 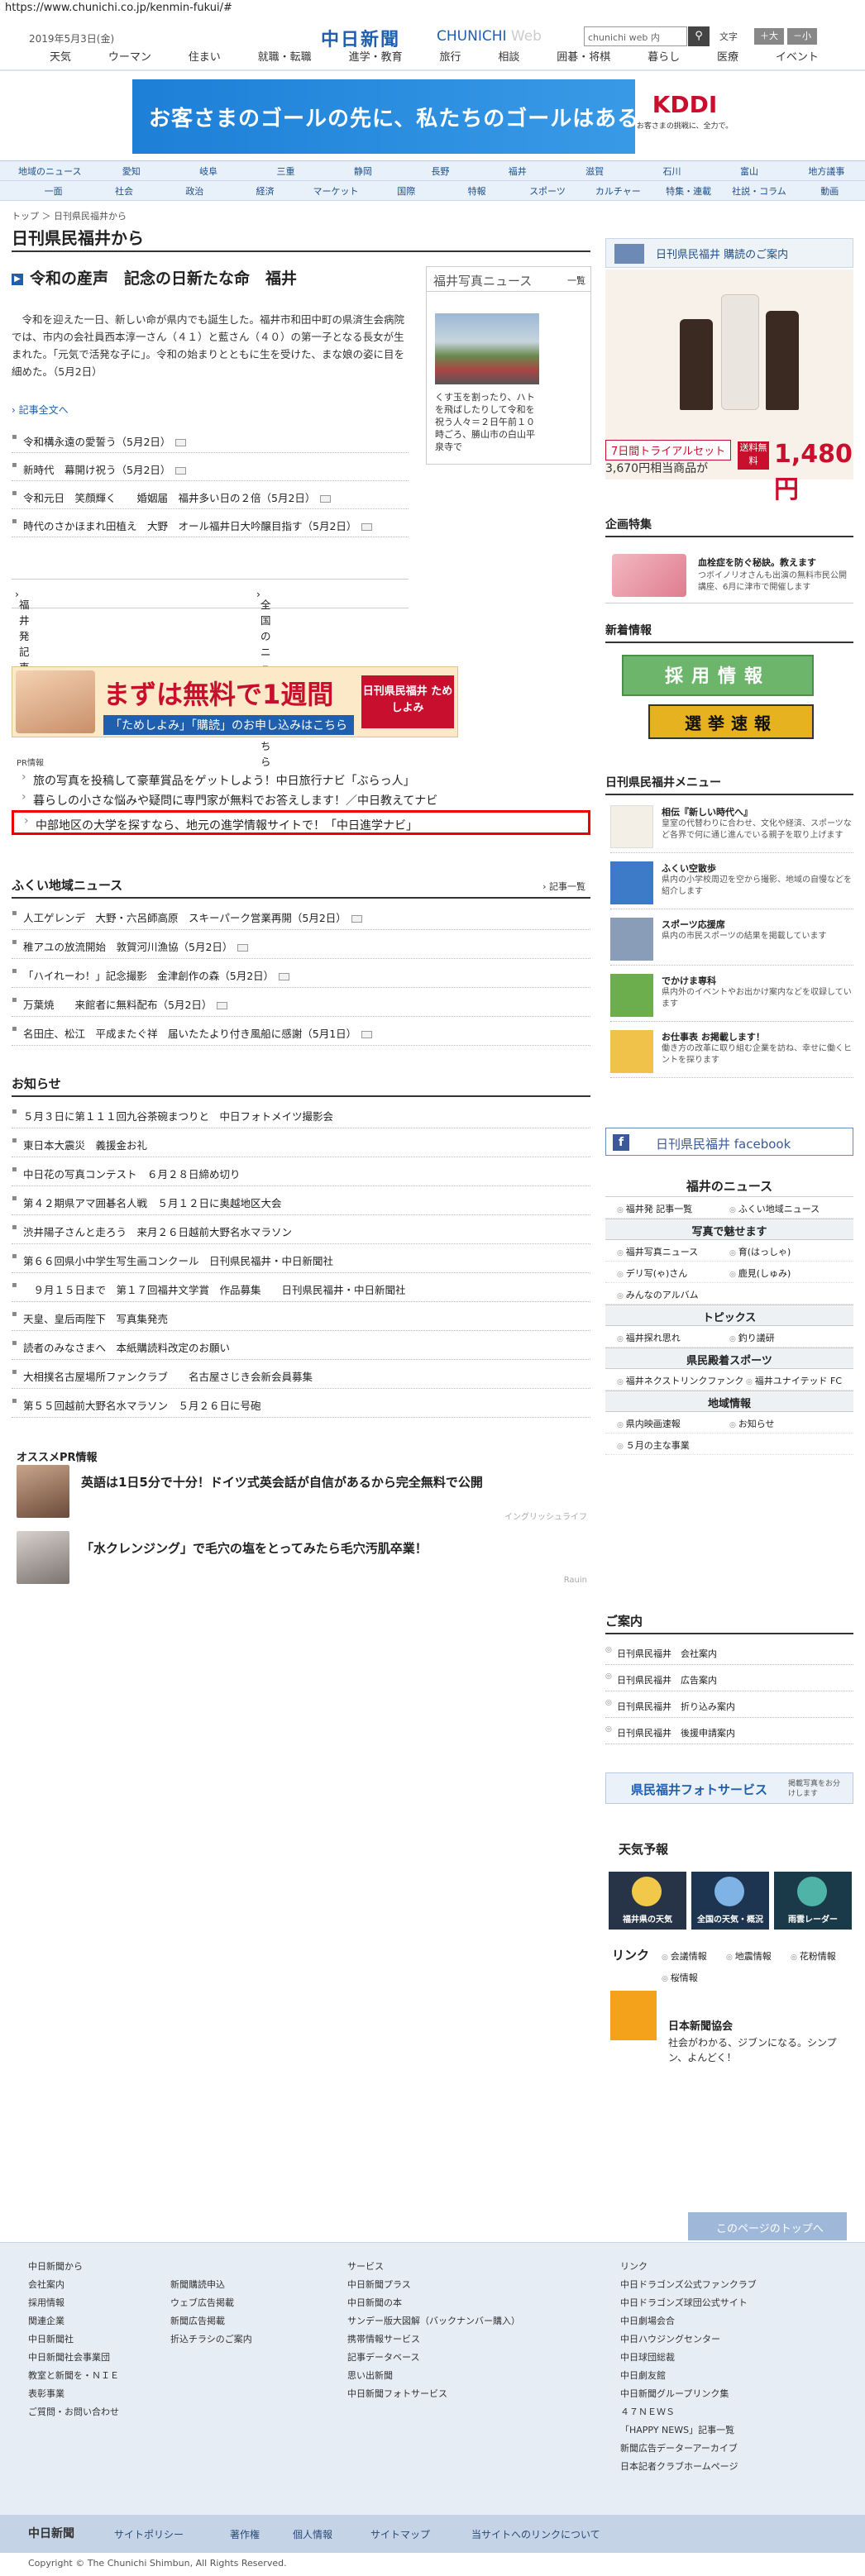 What do you see at coordinates (760, 1251) in the screenshot?
I see `fn-link: 育(はっしゃ)` at bounding box center [760, 1251].